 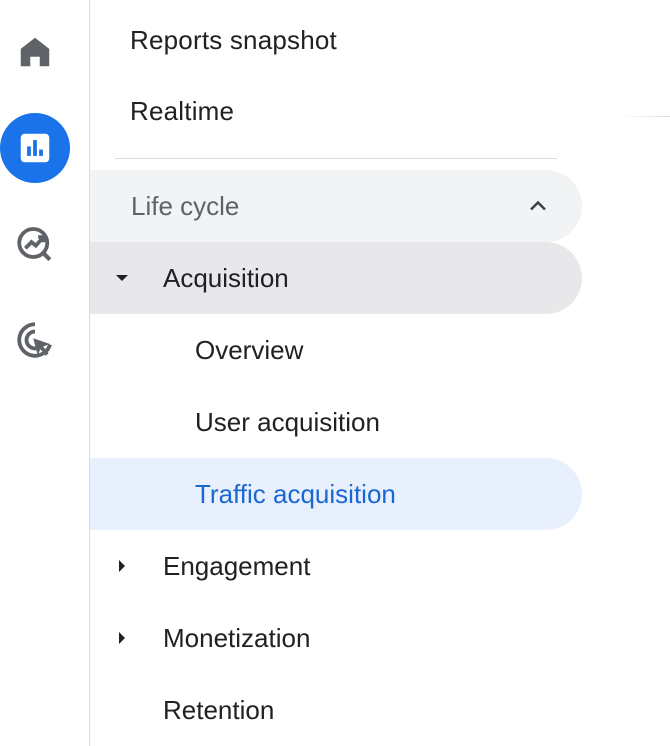 I want to click on advertising-button, so click(x=35, y=340).